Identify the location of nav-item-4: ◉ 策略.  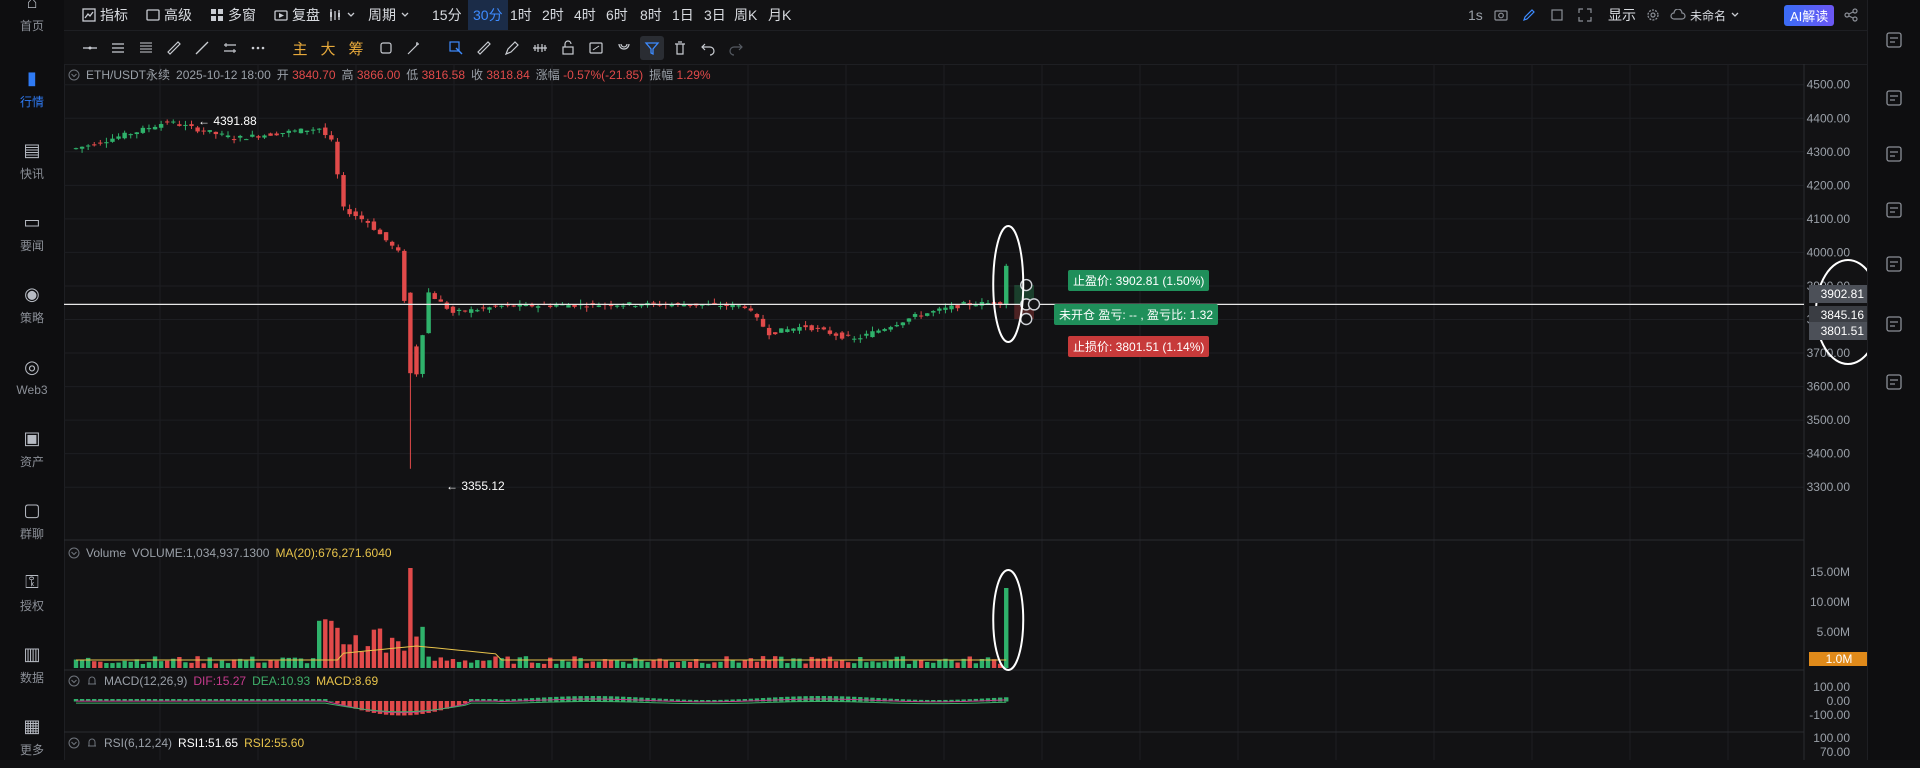
(32, 305).